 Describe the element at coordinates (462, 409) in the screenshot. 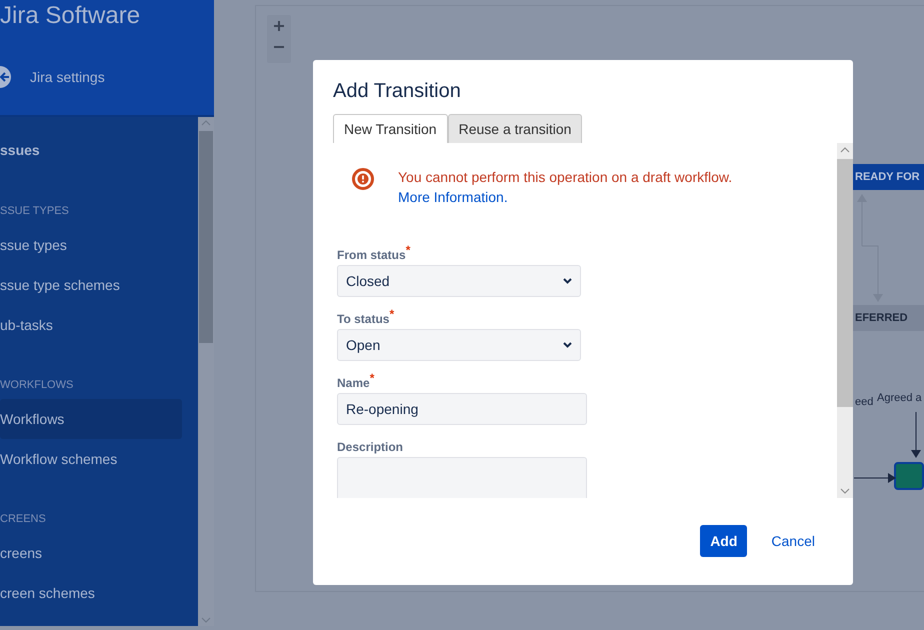

I see `name-input-field: Re-opening` at that location.